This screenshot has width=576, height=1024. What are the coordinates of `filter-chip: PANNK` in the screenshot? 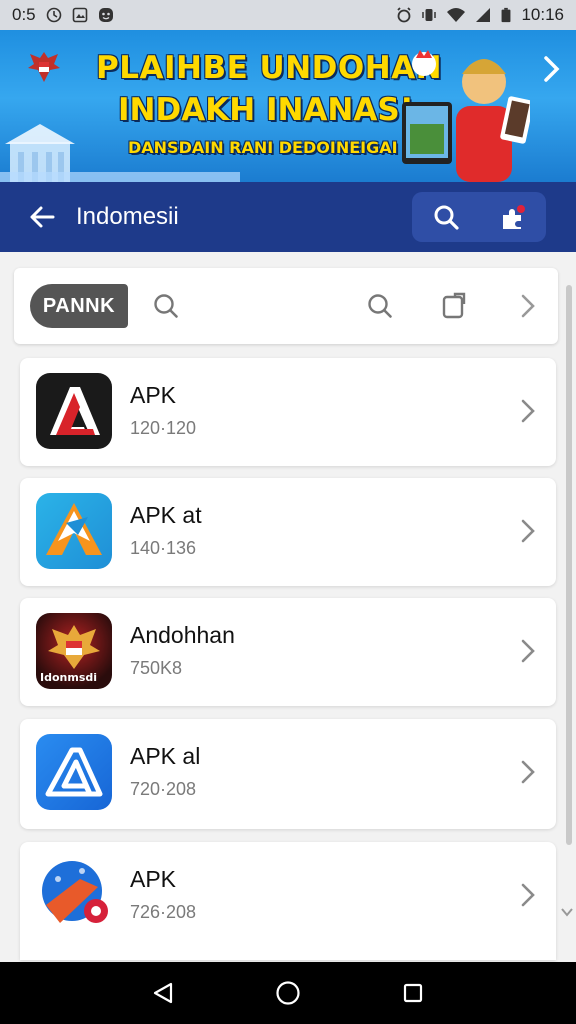 It's located at (79, 306).